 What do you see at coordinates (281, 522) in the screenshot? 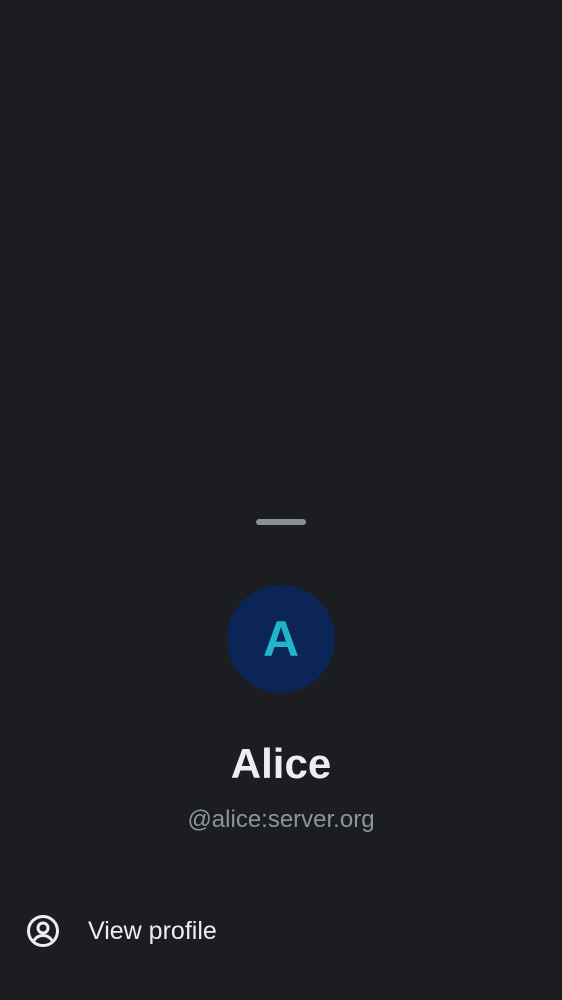
I see `drag-handle` at bounding box center [281, 522].